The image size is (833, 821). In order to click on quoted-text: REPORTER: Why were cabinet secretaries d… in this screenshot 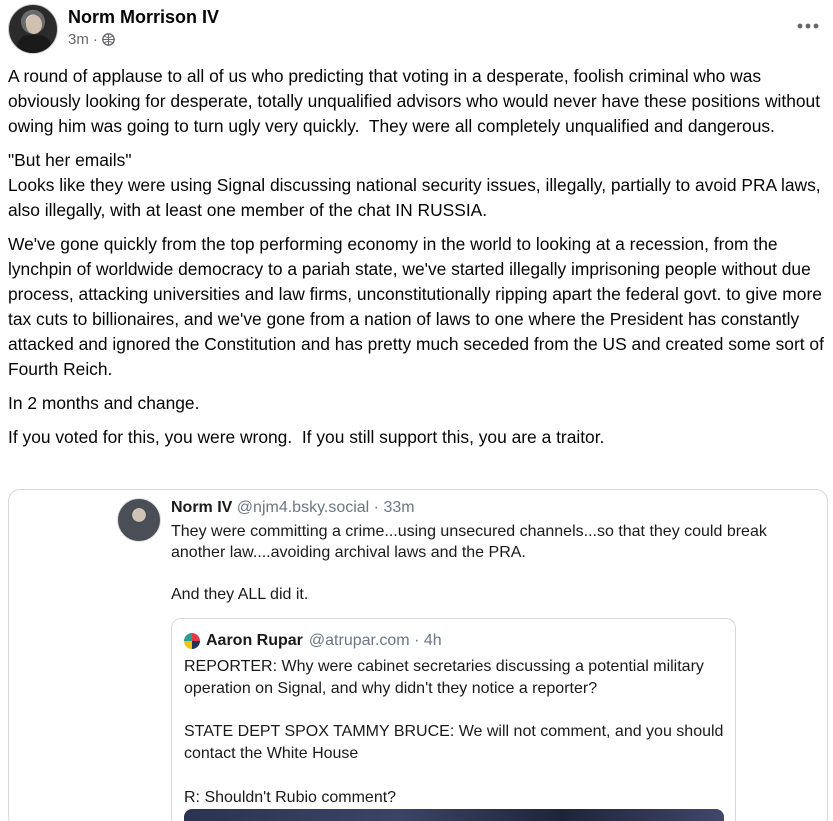, I will do `click(454, 732)`.